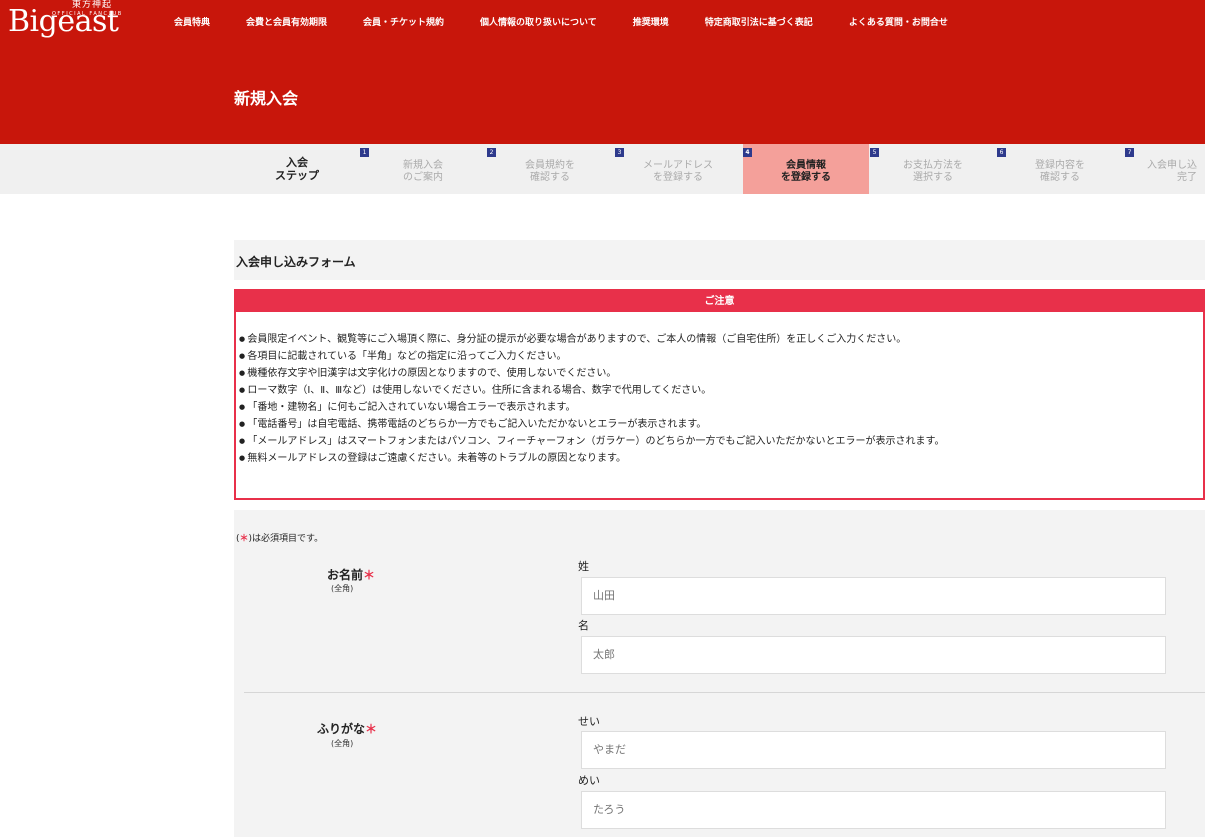  I want to click on steps-heading: 入会 ステップ, so click(297, 169).